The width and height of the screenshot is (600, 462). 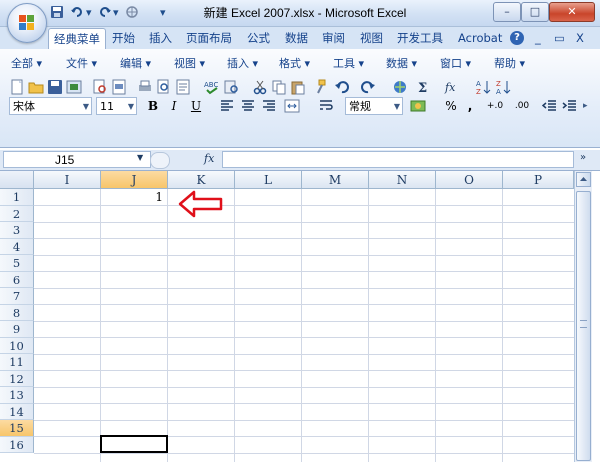 What do you see at coordinates (36, 87) in the screenshot?
I see `open-folder-icon` at bounding box center [36, 87].